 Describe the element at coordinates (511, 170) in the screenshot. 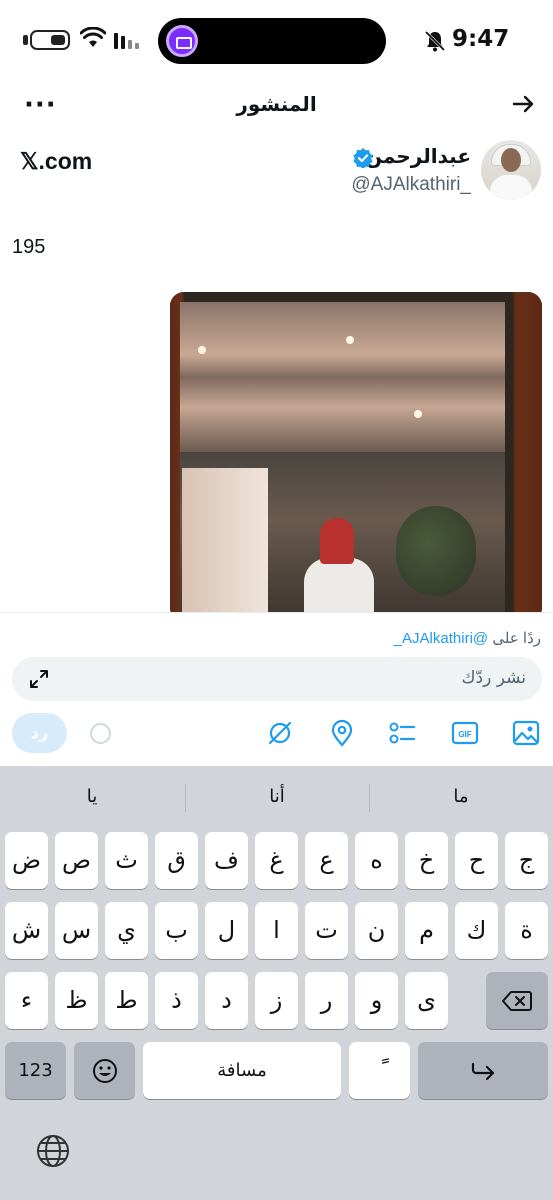

I see `author-avatar` at that location.